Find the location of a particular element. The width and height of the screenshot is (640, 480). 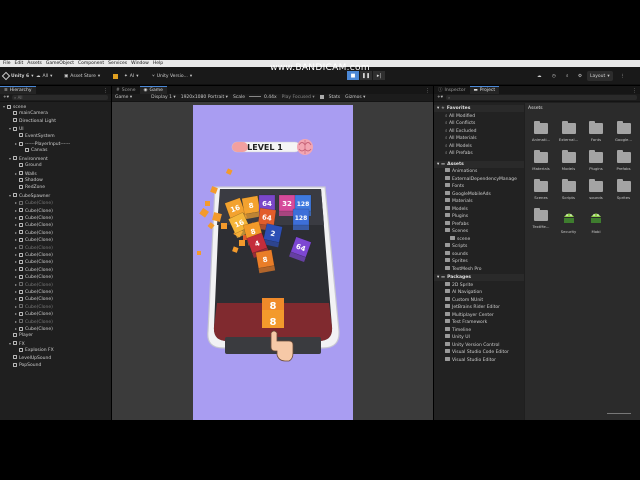

hierarchy-item: EventSystem is located at coordinates (35, 136).